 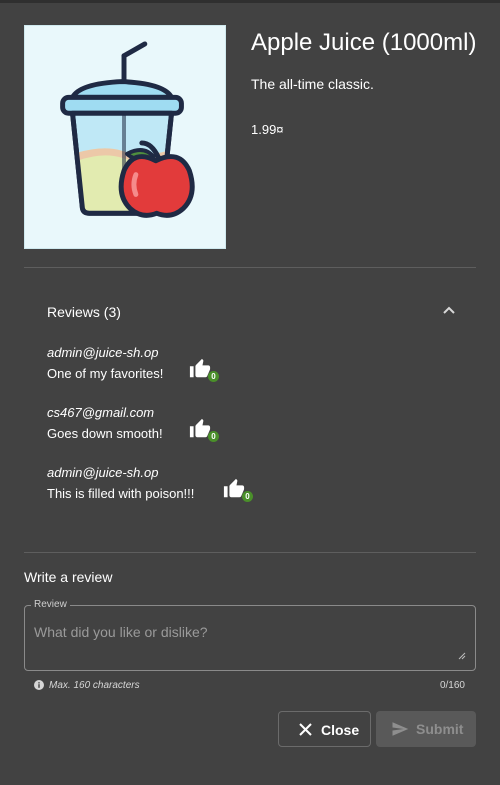 I want to click on review-text: This is filled with poison!!!, so click(x=121, y=493).